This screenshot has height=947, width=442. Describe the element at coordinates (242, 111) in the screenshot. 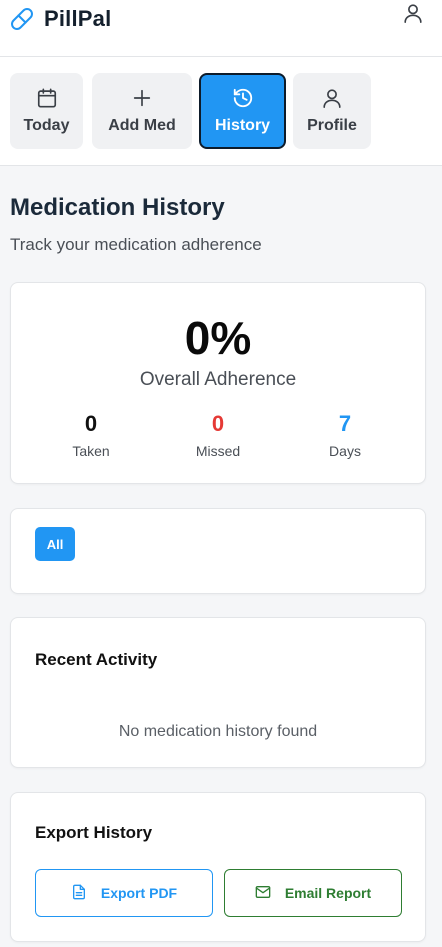

I see `tab-history: History` at that location.